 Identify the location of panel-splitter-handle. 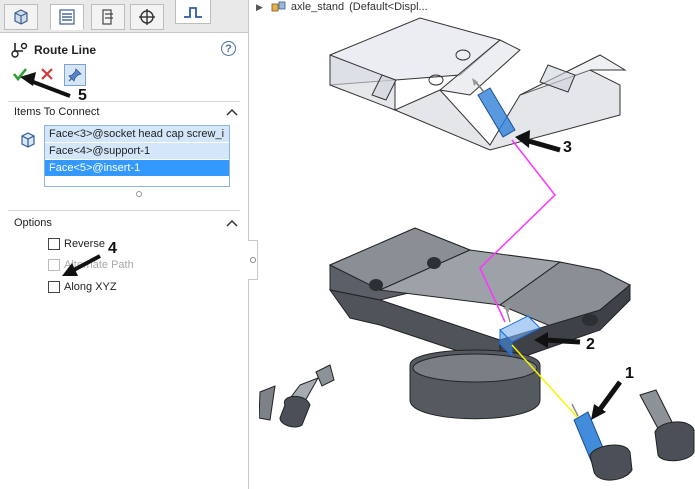
(253, 260).